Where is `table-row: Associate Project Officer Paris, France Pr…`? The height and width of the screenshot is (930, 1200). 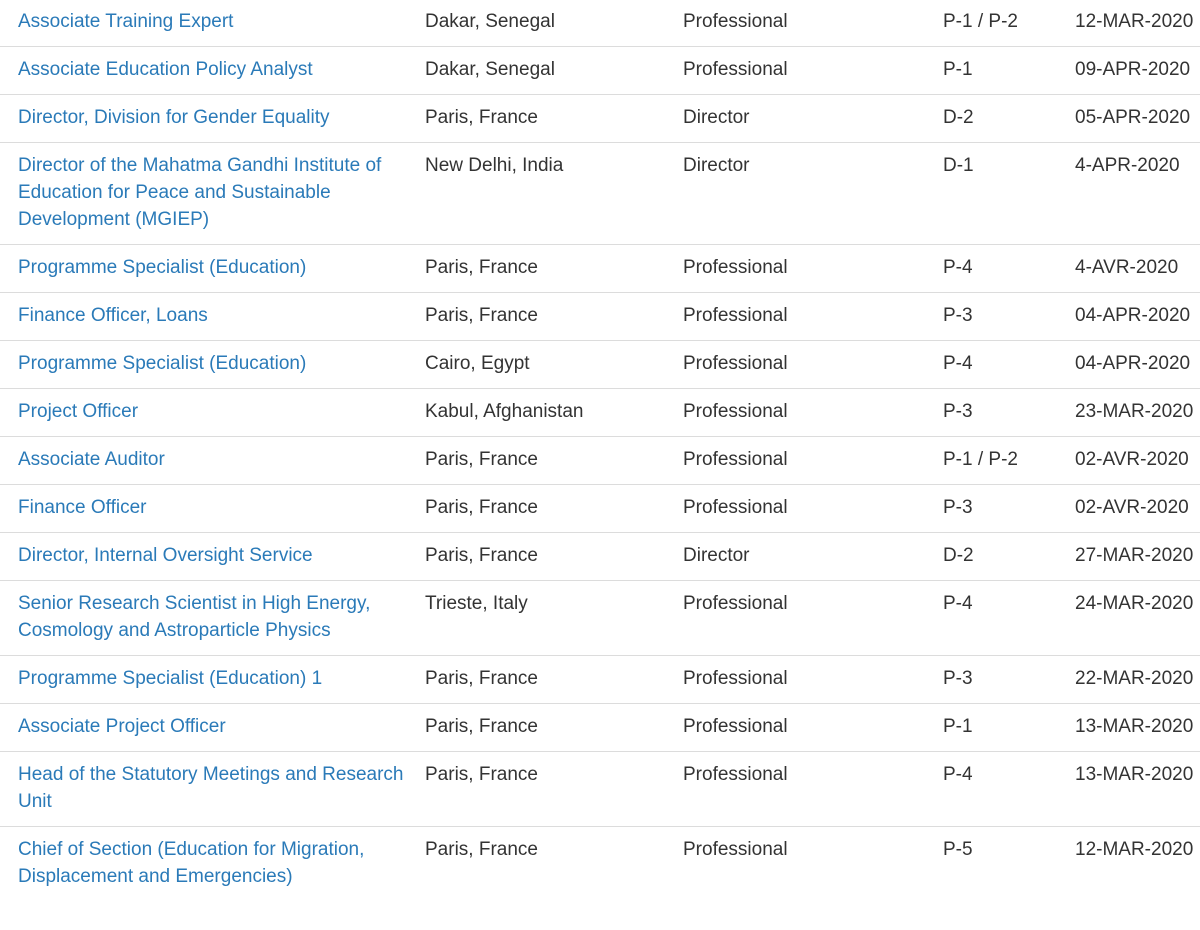
table-row: Associate Project Officer Paris, France Pr… is located at coordinates (600, 727).